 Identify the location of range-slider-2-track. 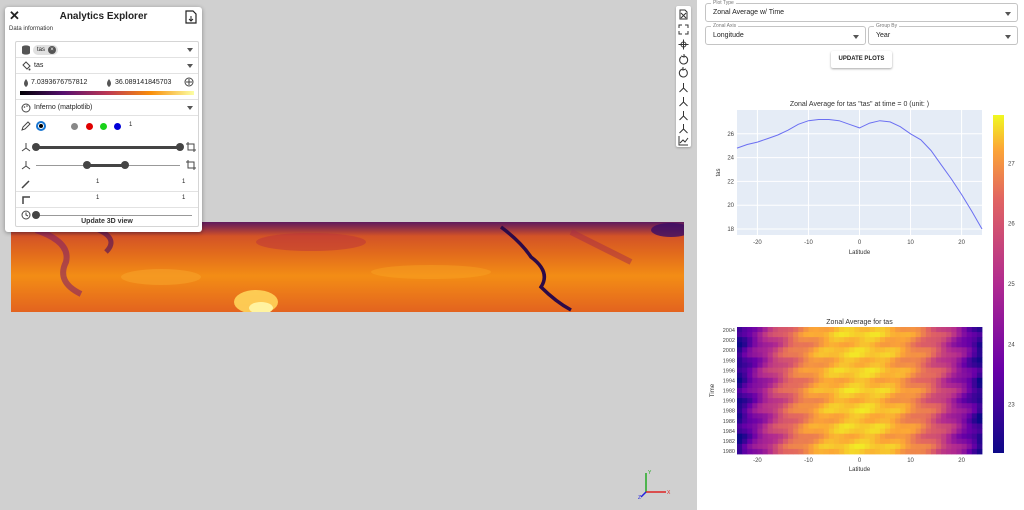
(106, 165).